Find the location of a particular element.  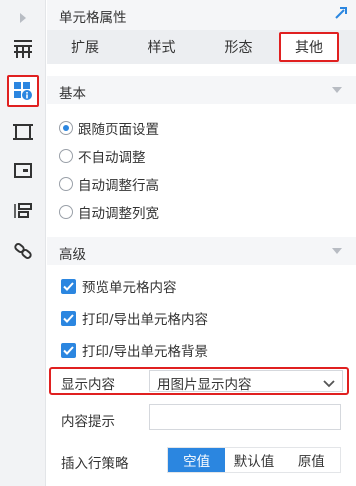

display-content-select: 用图片显示内容 is located at coordinates (246, 381).